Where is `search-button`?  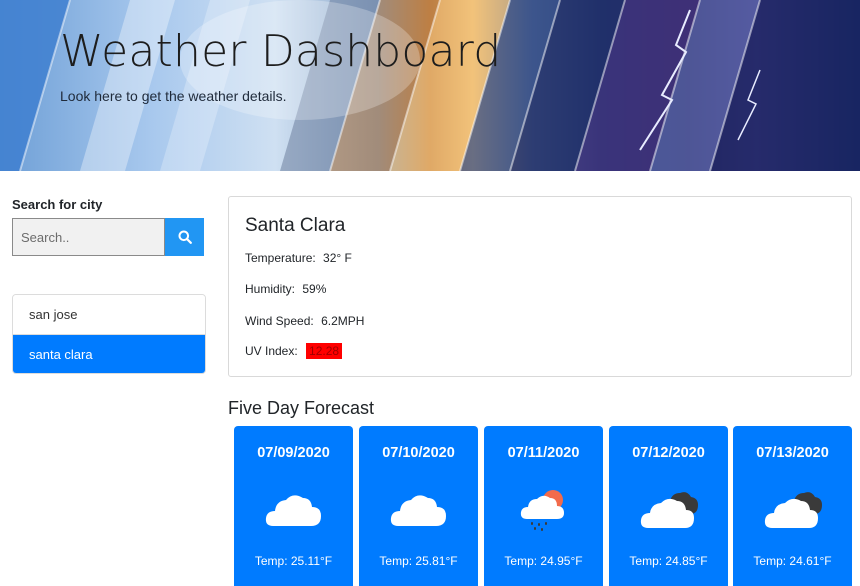
search-button is located at coordinates (184, 237).